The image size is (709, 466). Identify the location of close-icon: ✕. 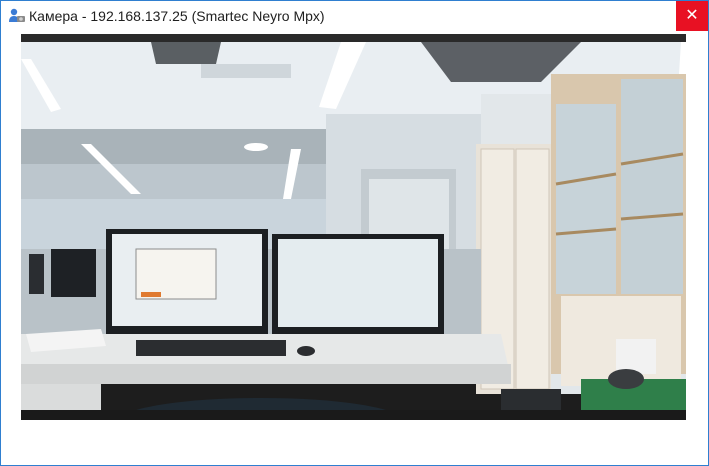
(692, 15).